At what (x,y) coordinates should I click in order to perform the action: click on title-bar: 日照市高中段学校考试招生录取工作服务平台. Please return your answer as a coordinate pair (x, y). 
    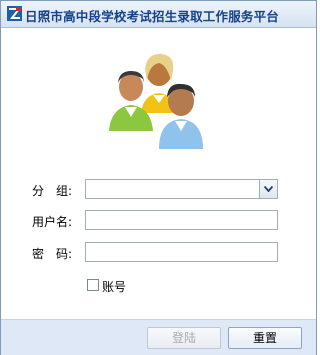
    Looking at the image, I should click on (158, 14).